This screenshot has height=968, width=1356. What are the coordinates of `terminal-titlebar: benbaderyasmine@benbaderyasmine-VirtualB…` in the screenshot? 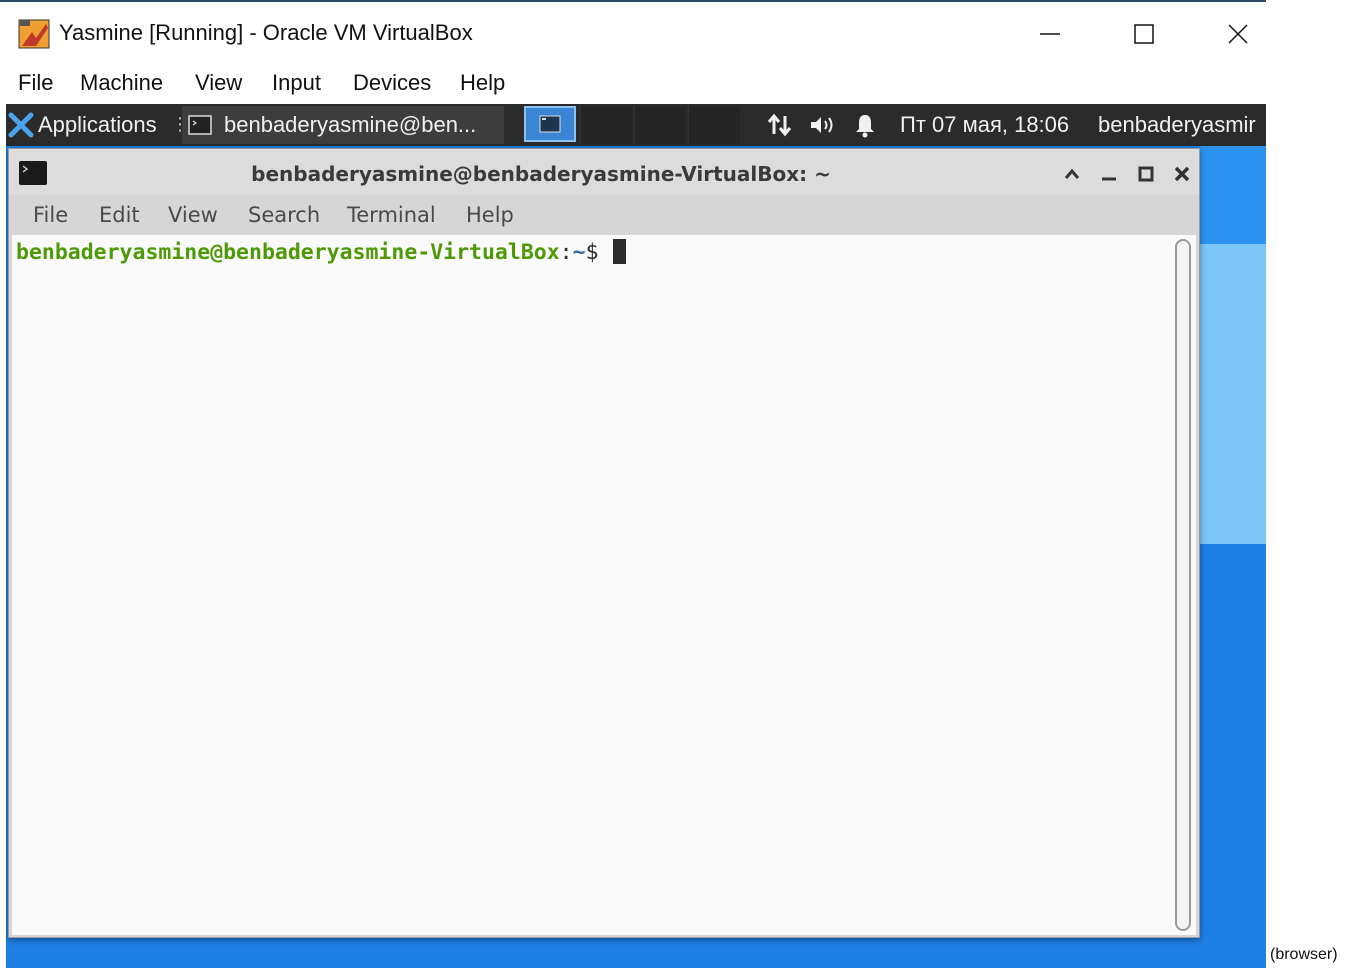 It's located at (604, 172).